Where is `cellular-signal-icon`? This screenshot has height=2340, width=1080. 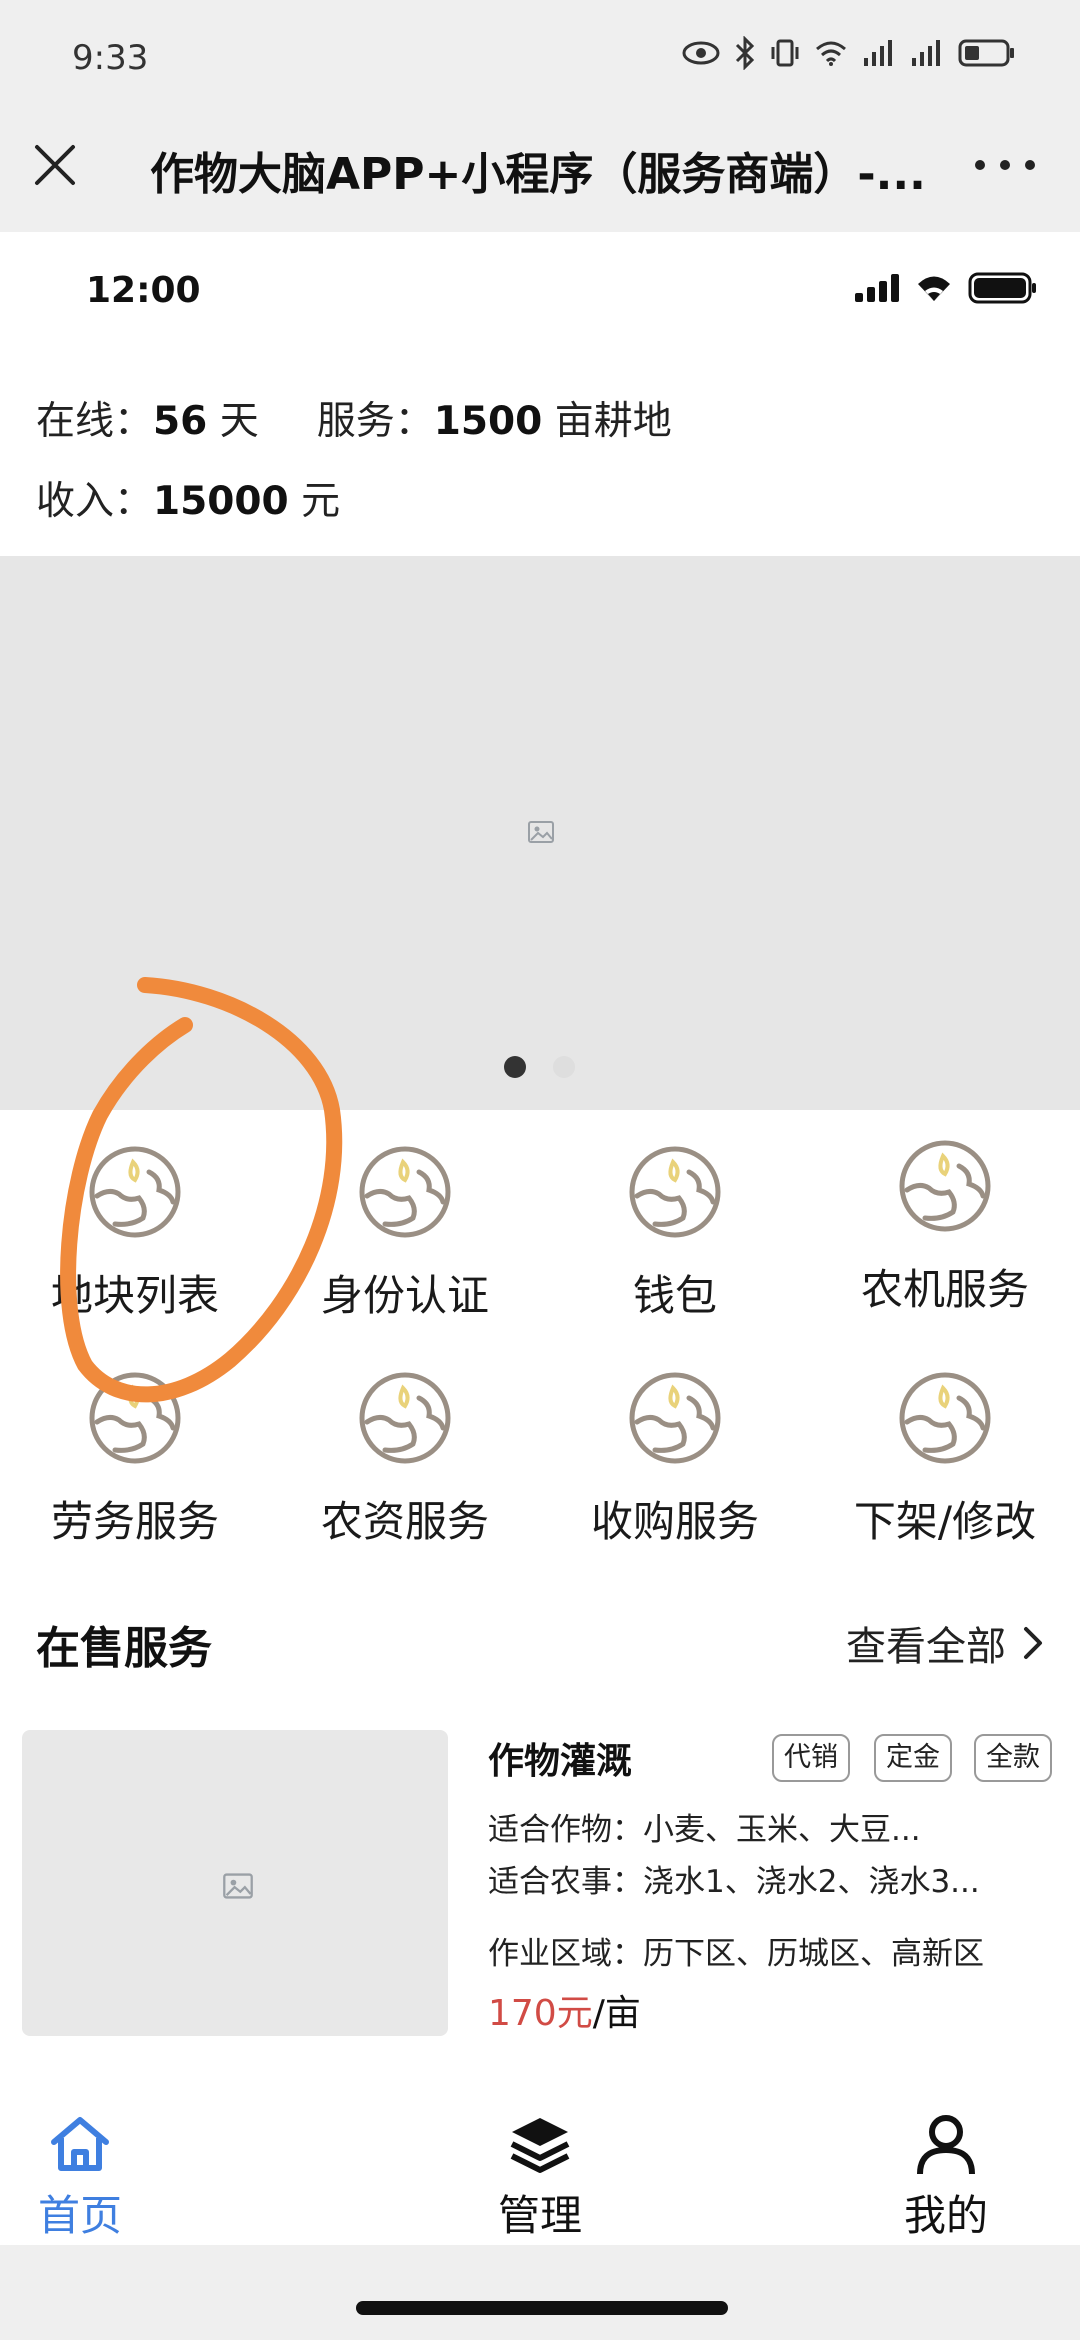
cellular-signal-icon is located at coordinates (877, 288).